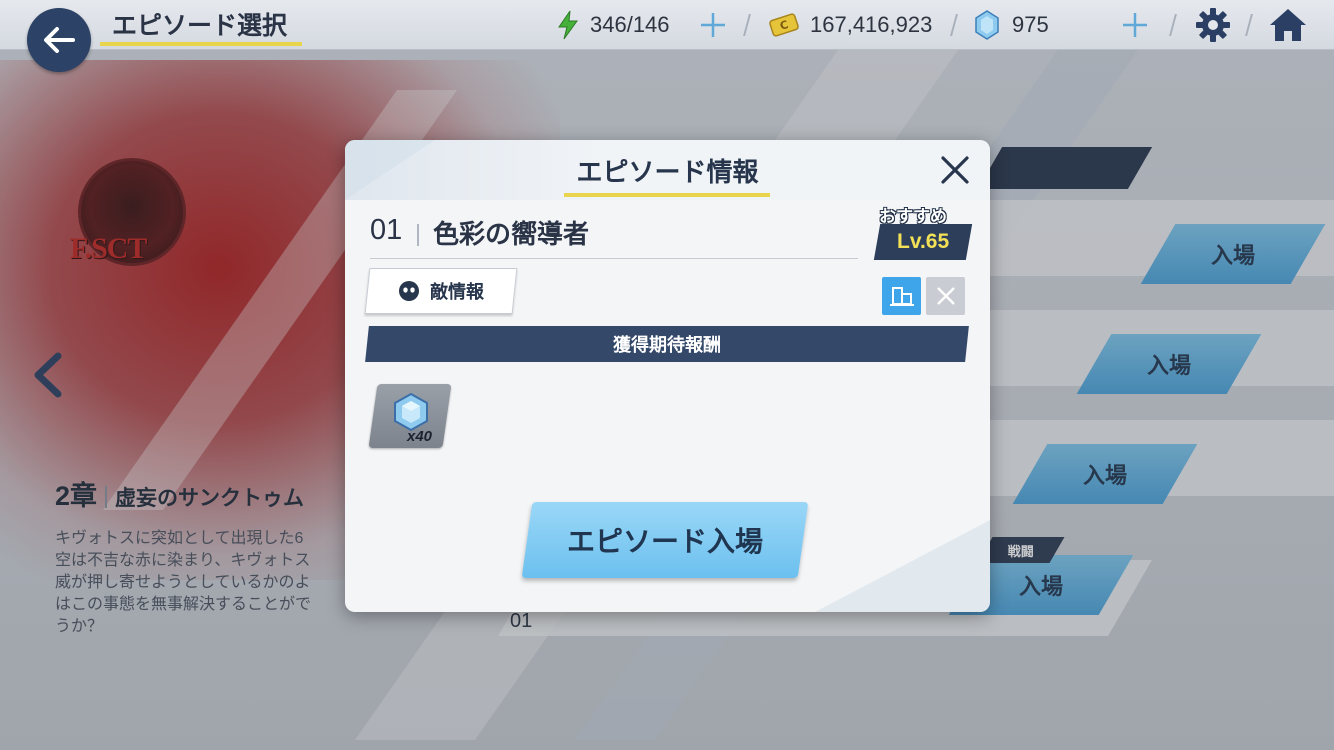 Image resolution: width=1334 pixels, height=750 pixels. Describe the element at coordinates (713, 25) in the screenshot. I see `add-ap-icon` at that location.